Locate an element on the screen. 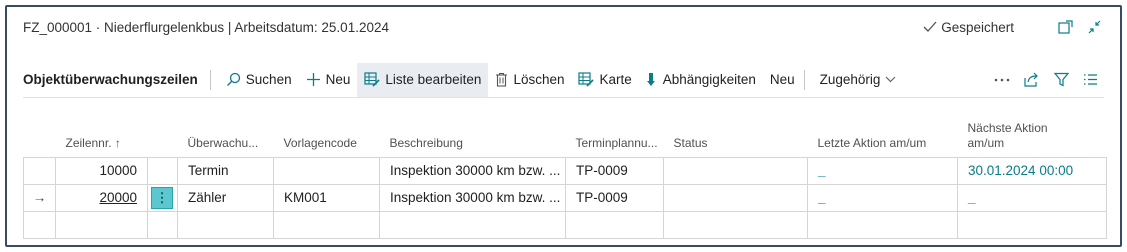  card-button: Karte is located at coordinates (604, 80).